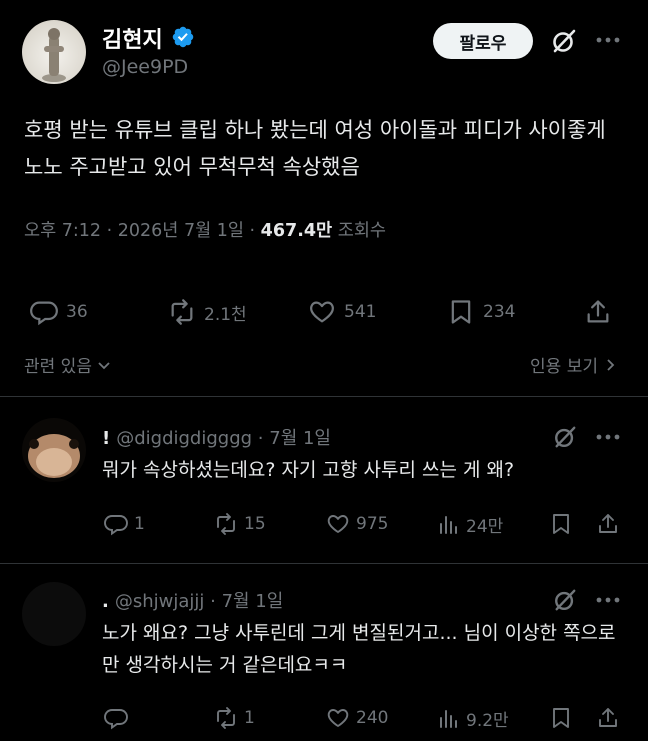  What do you see at coordinates (362, 231) in the screenshot?
I see `view-count-label: 조회수` at bounding box center [362, 231].